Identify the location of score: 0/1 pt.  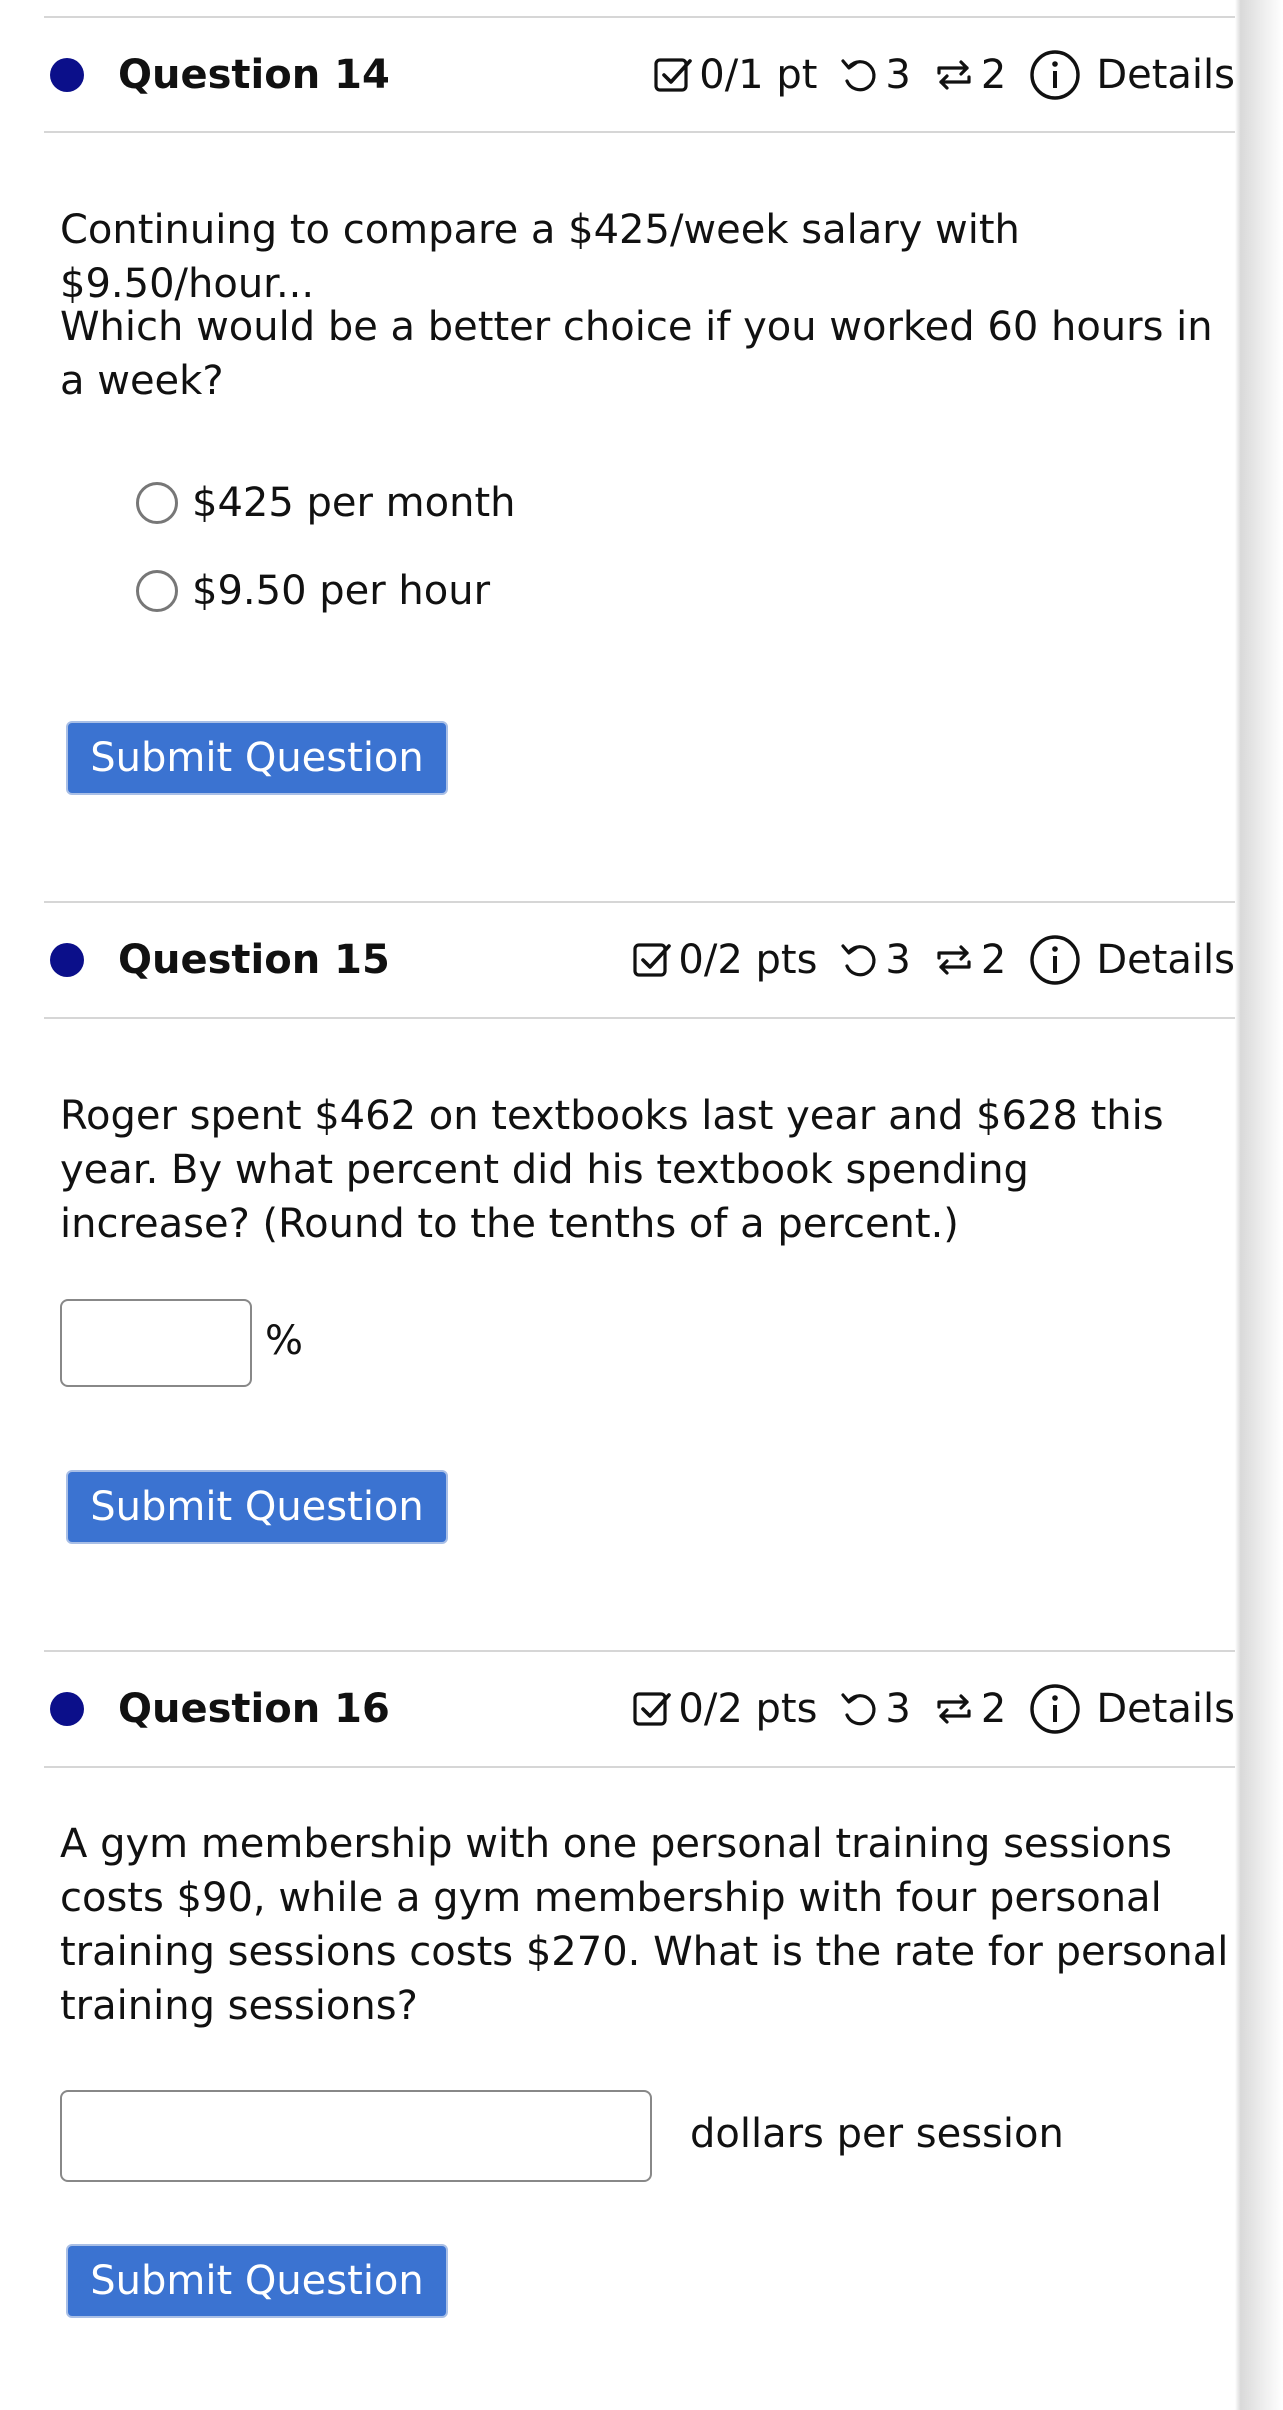
(758, 75).